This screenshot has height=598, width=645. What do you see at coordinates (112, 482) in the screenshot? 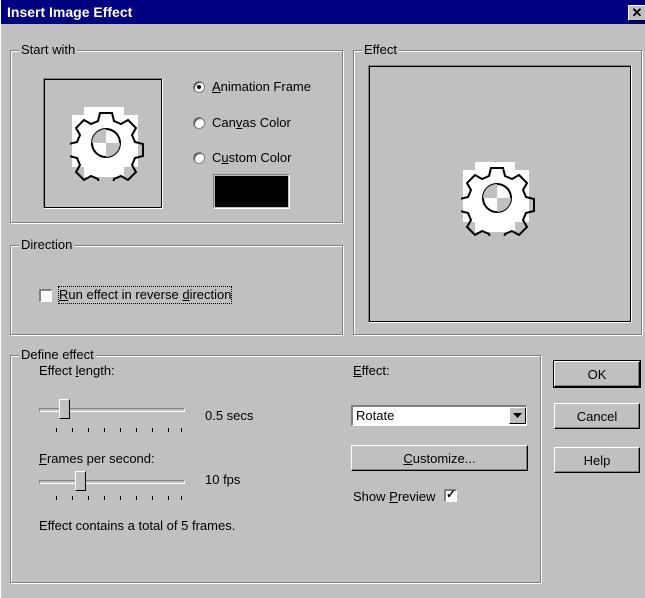
I see `fps-track` at bounding box center [112, 482].